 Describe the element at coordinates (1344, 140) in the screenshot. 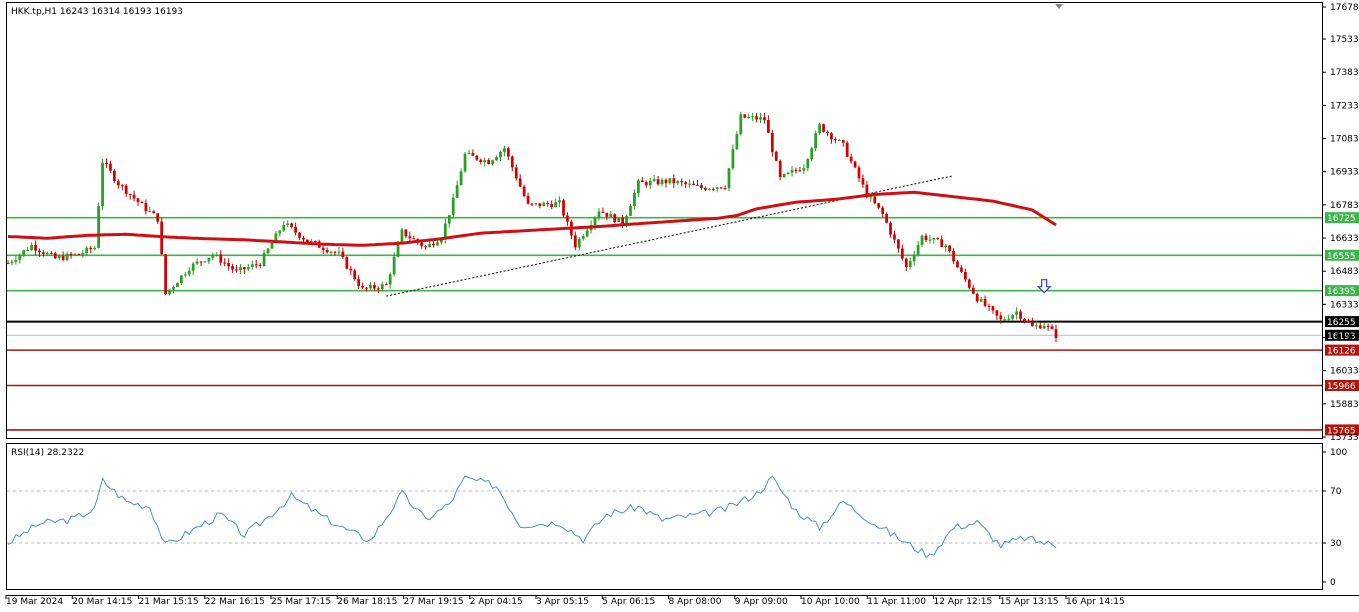

I see `price-axis-label: 17083` at that location.